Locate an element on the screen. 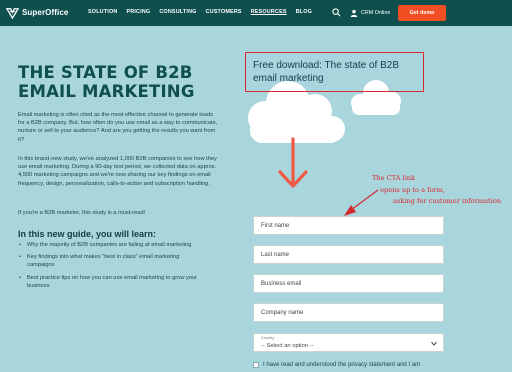 The height and width of the screenshot is (372, 512). last-name-field: Last name is located at coordinates (348, 254).